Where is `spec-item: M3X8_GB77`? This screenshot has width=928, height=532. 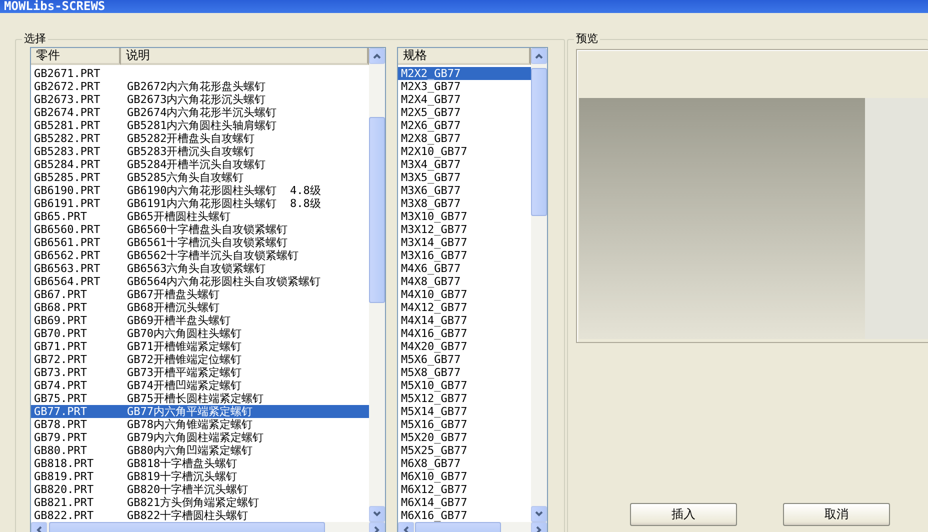
spec-item: M3X8_GB77 is located at coordinates (464, 203).